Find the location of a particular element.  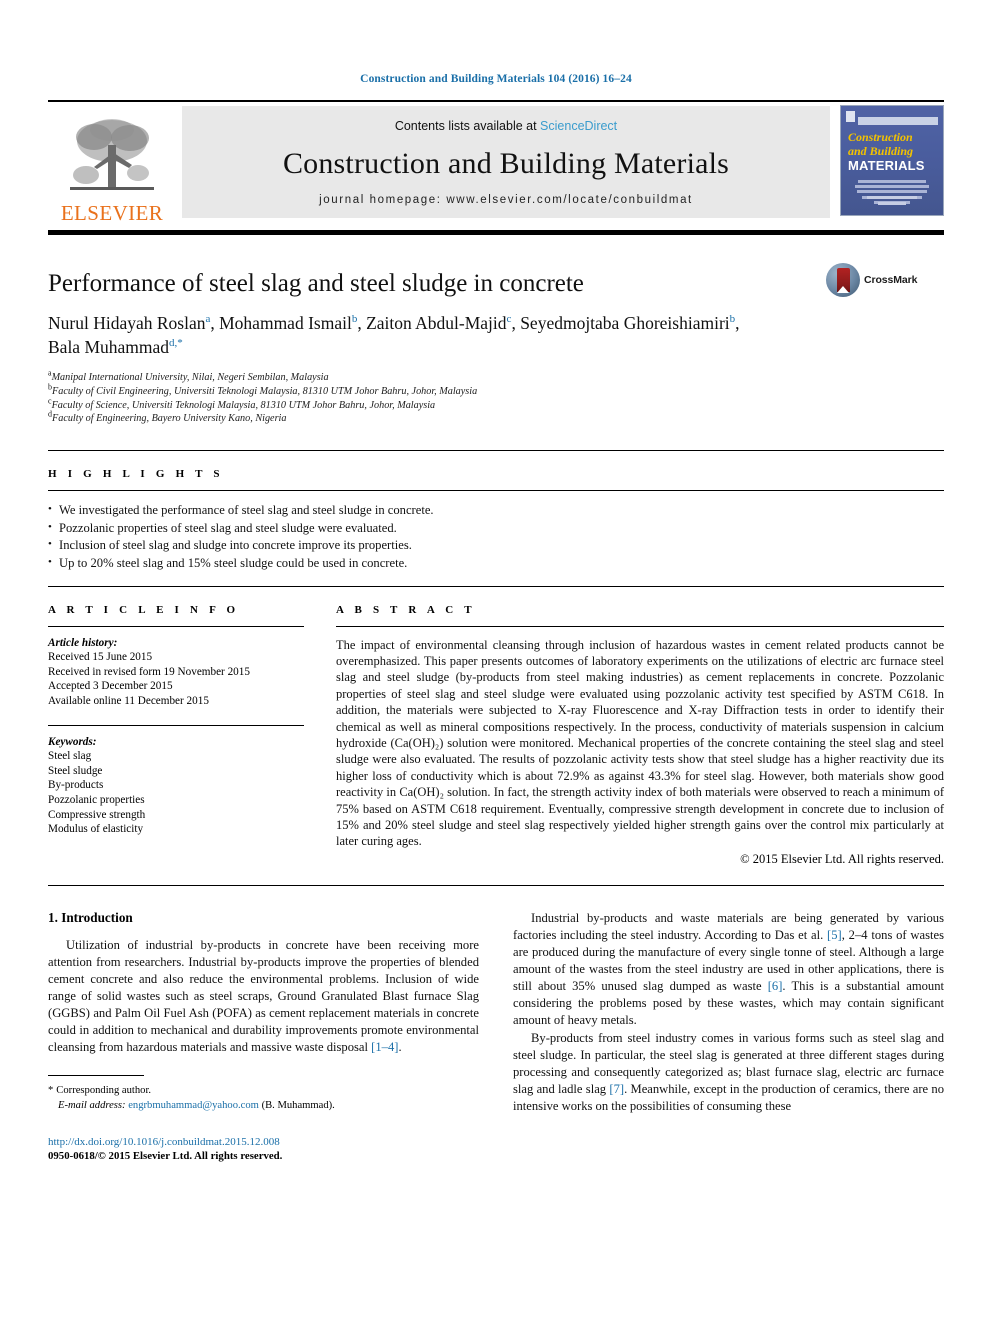

crossmark-icon is located at coordinates (843, 280).